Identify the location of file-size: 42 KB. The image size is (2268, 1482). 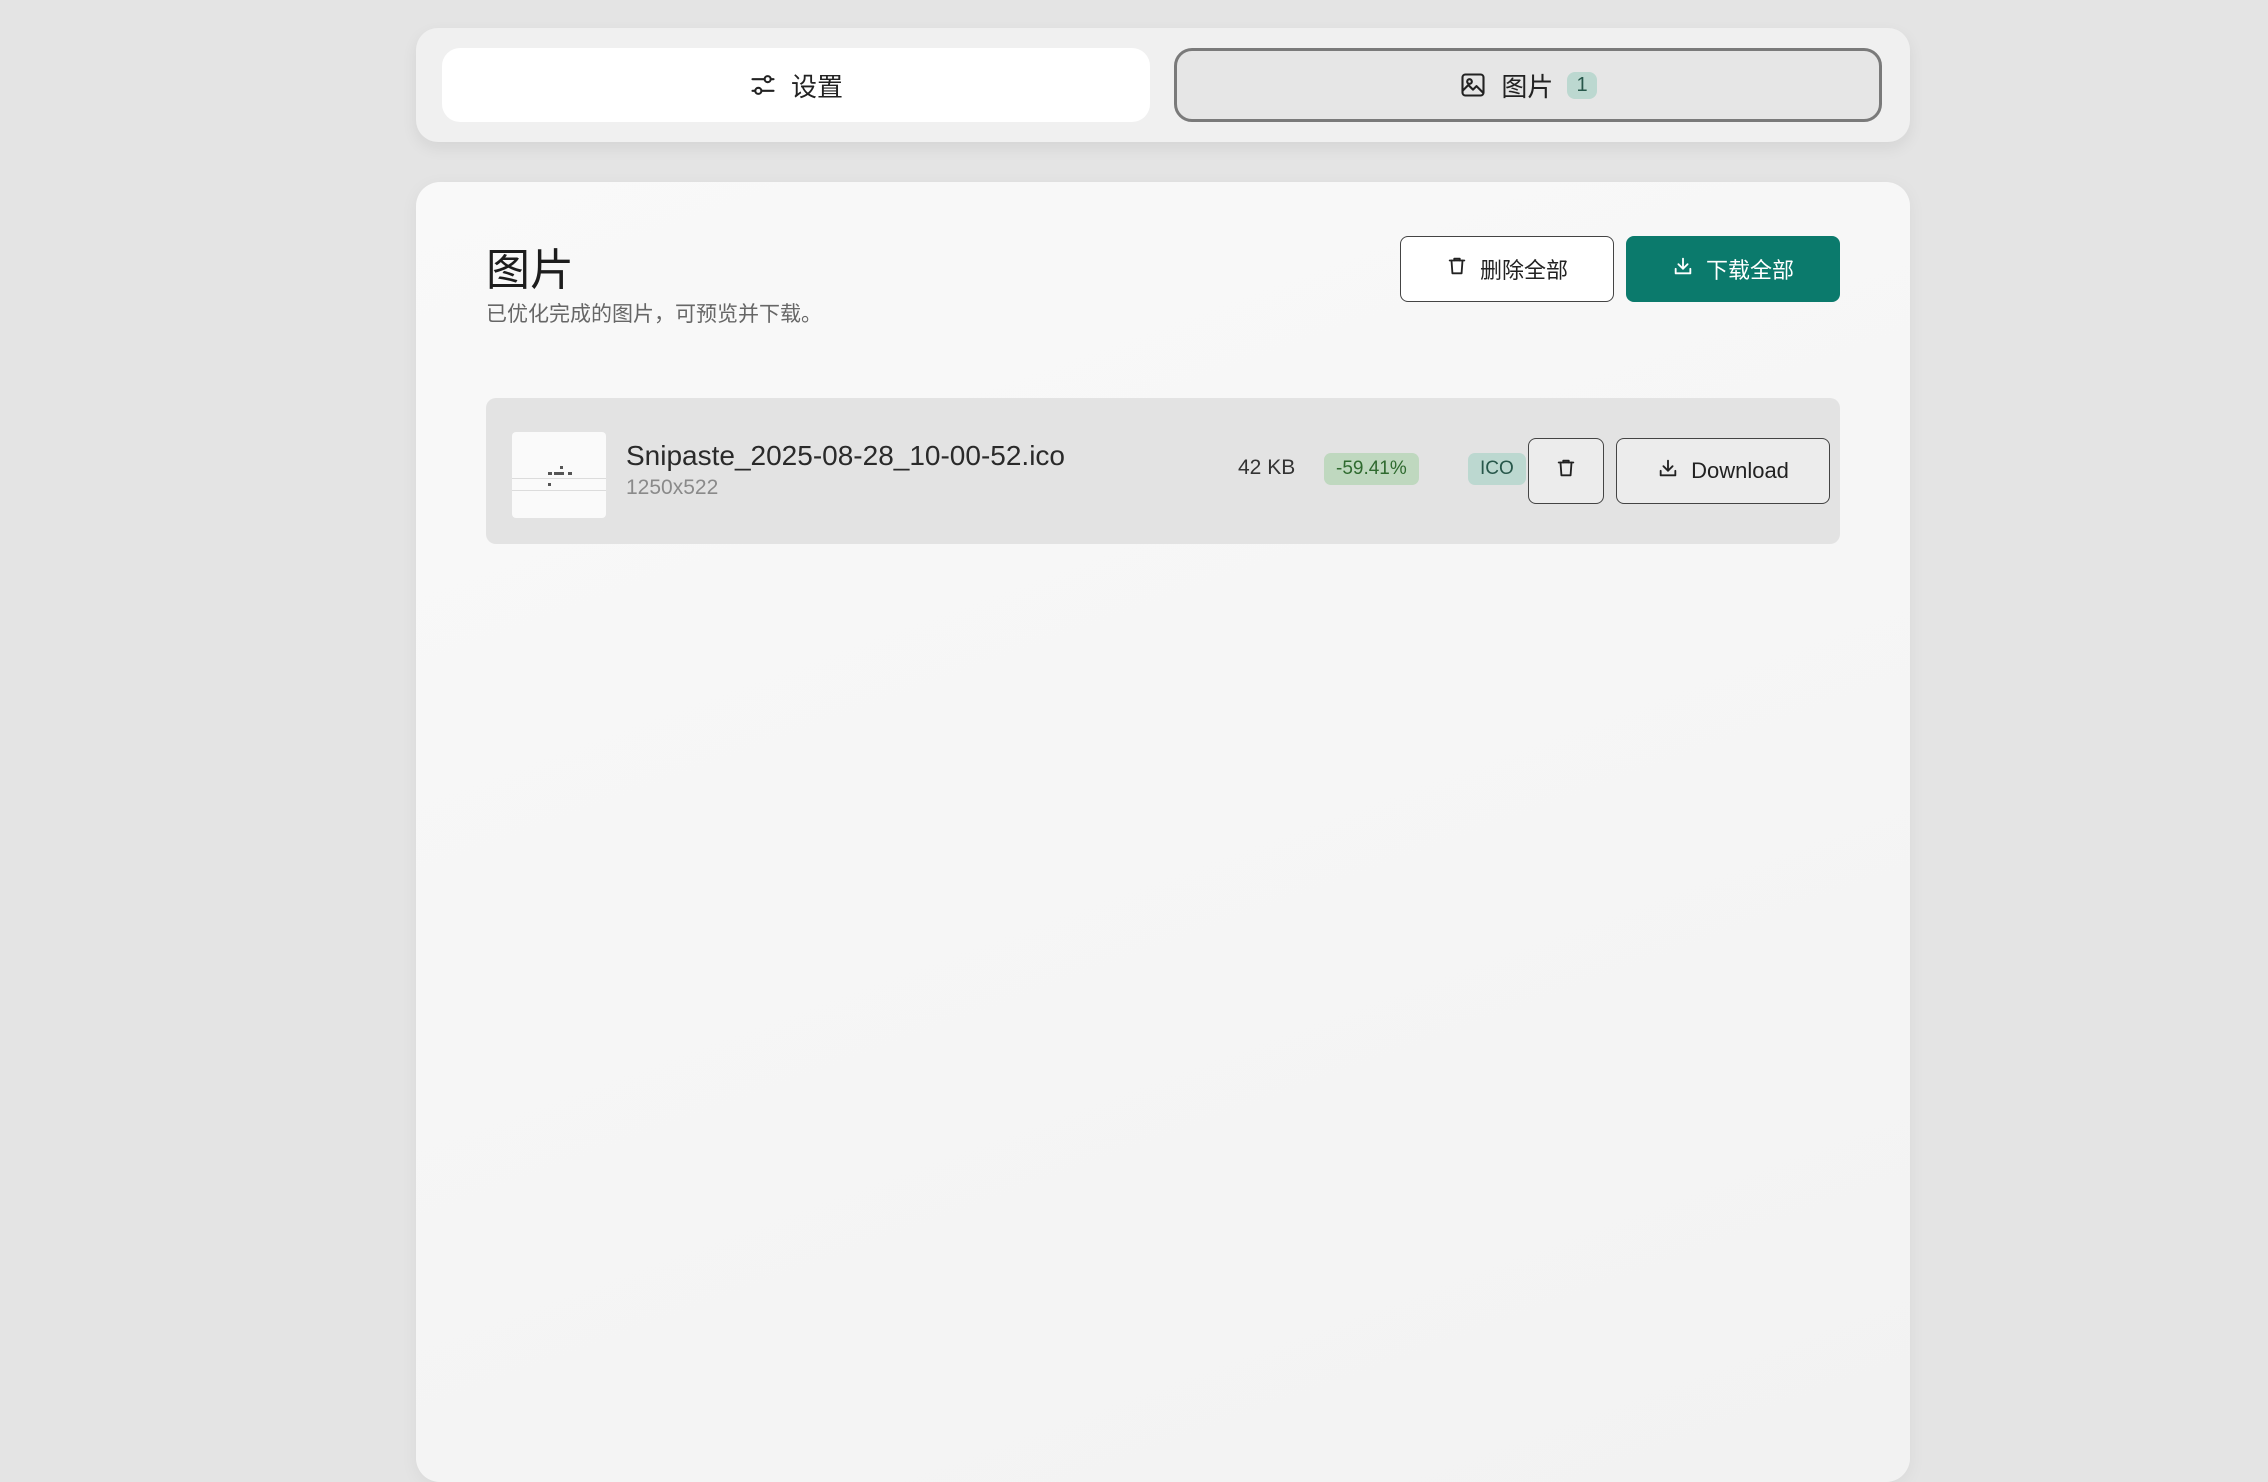
(1267, 467).